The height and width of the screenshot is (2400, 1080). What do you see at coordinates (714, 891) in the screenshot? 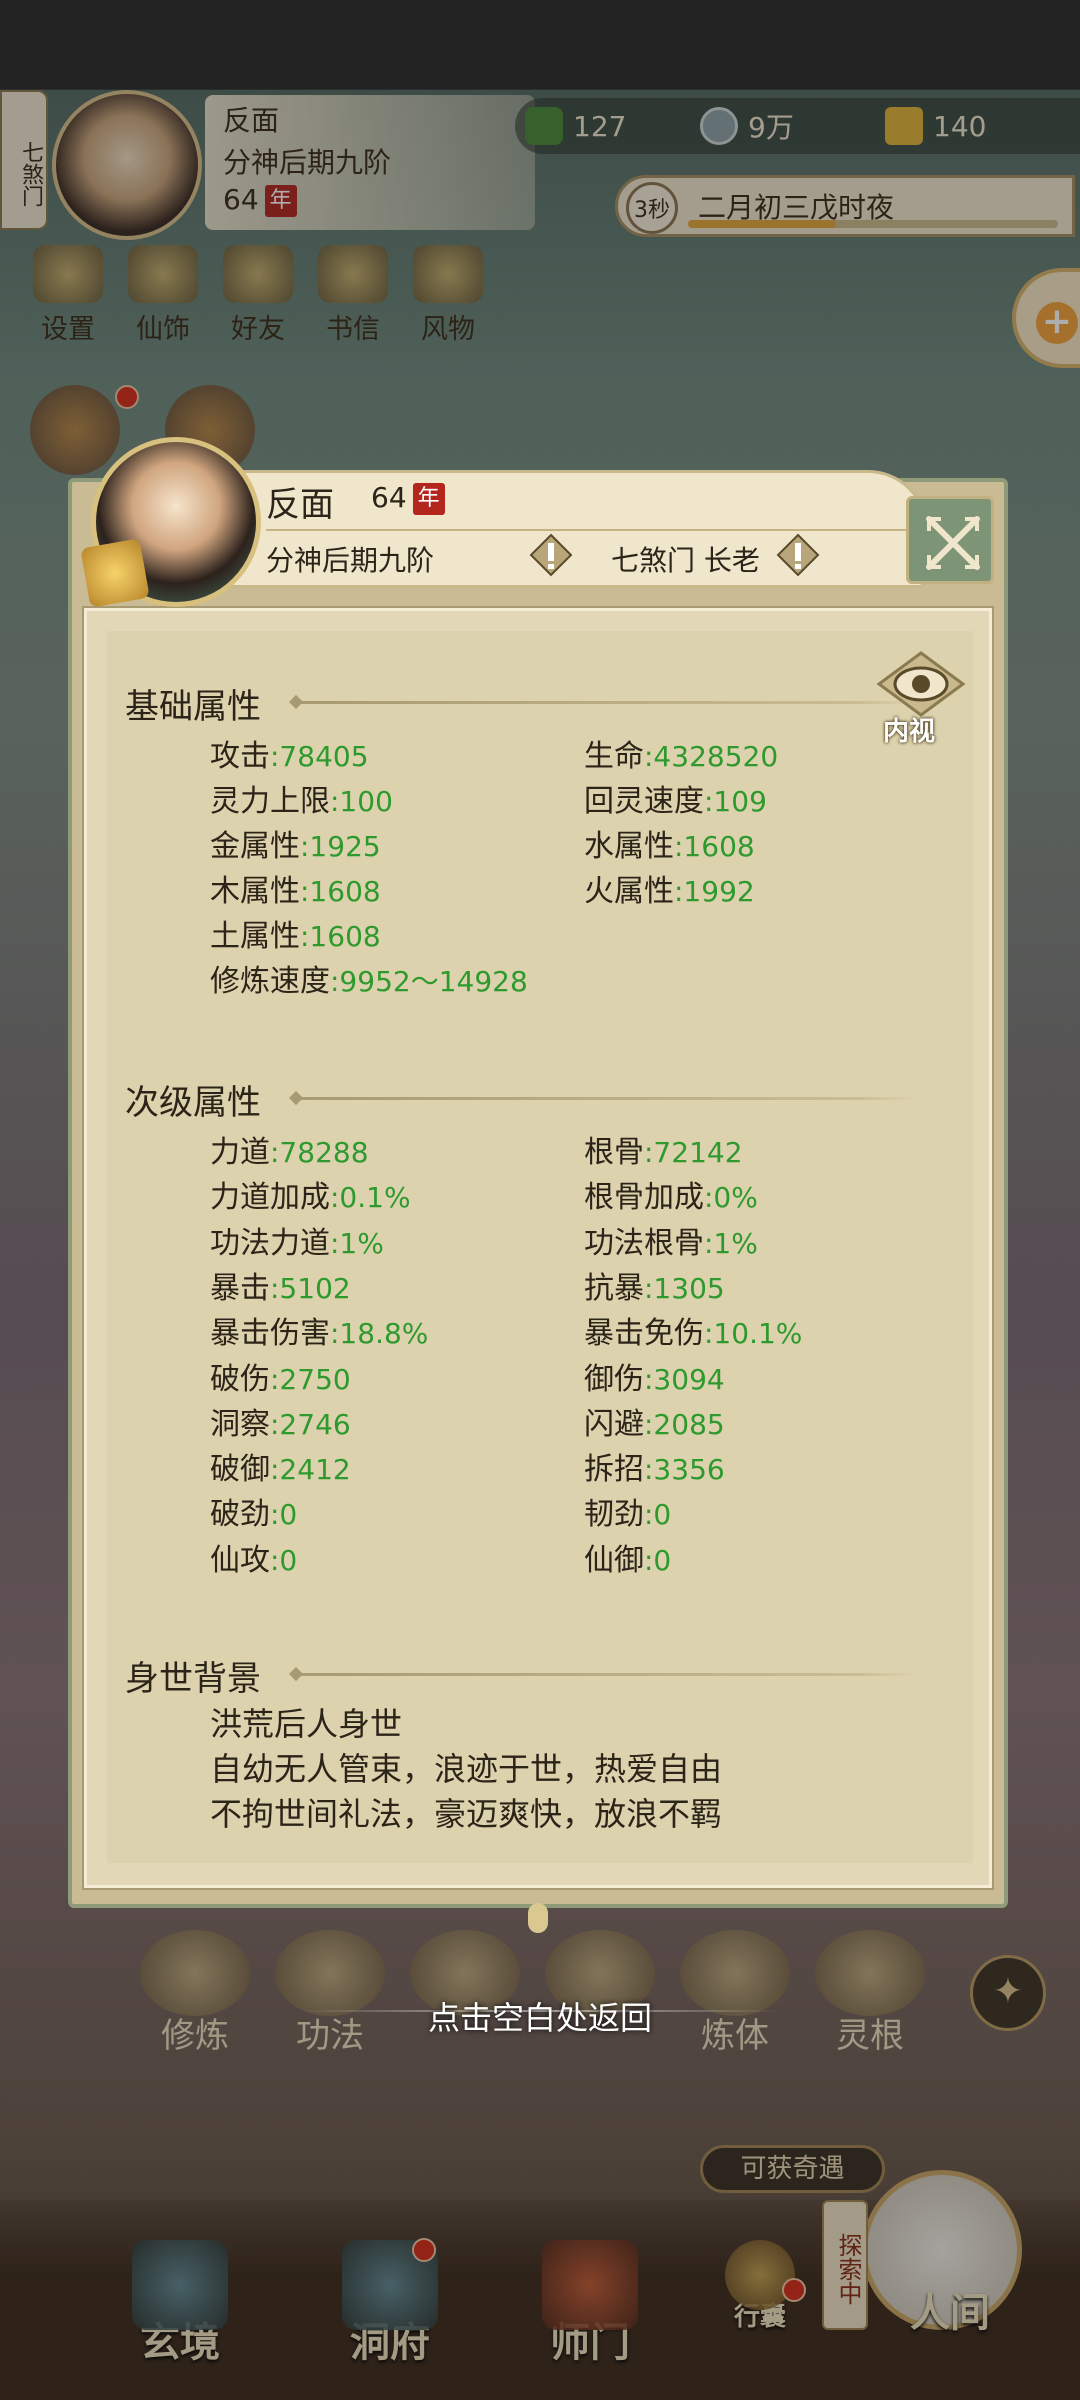
I see `stat-value: :1992` at bounding box center [714, 891].